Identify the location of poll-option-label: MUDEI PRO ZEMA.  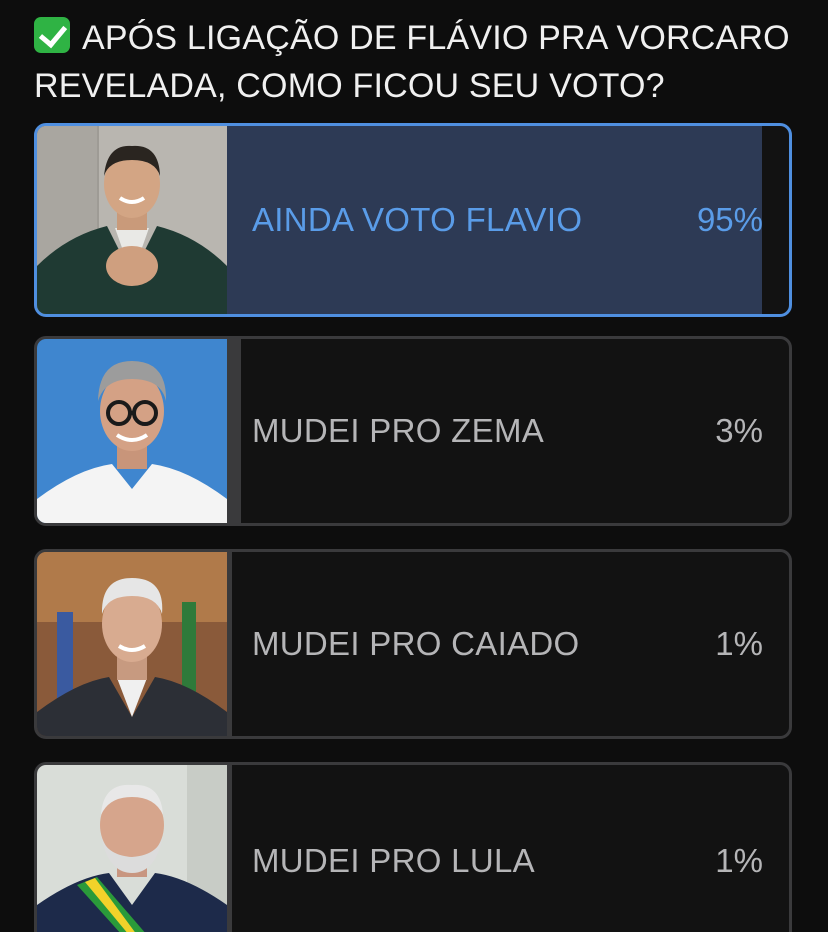
(398, 430).